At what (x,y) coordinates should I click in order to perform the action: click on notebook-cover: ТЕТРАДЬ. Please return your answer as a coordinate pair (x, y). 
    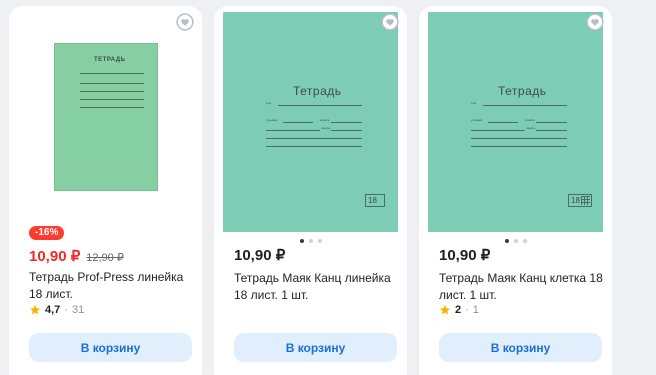
    Looking at the image, I should click on (106, 117).